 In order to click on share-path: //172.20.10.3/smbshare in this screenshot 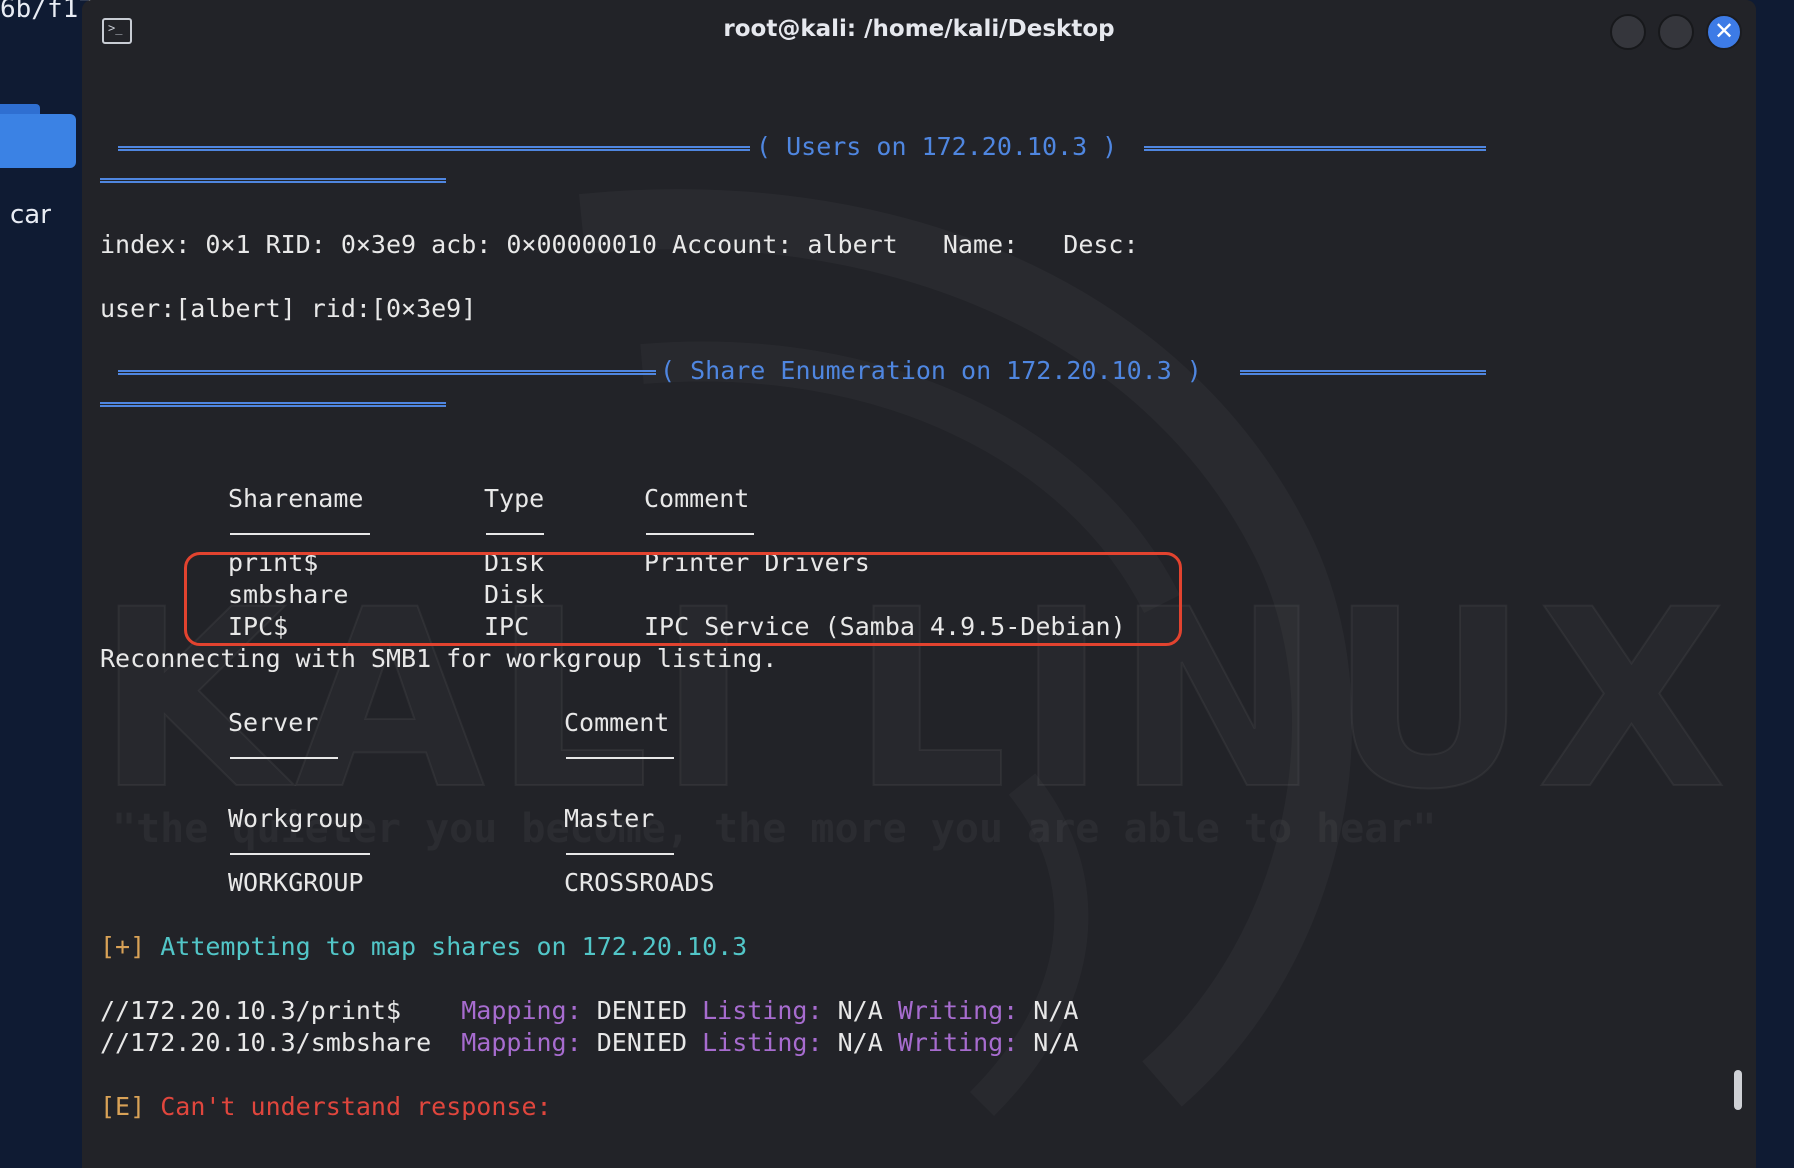, I will do `click(273, 1042)`.